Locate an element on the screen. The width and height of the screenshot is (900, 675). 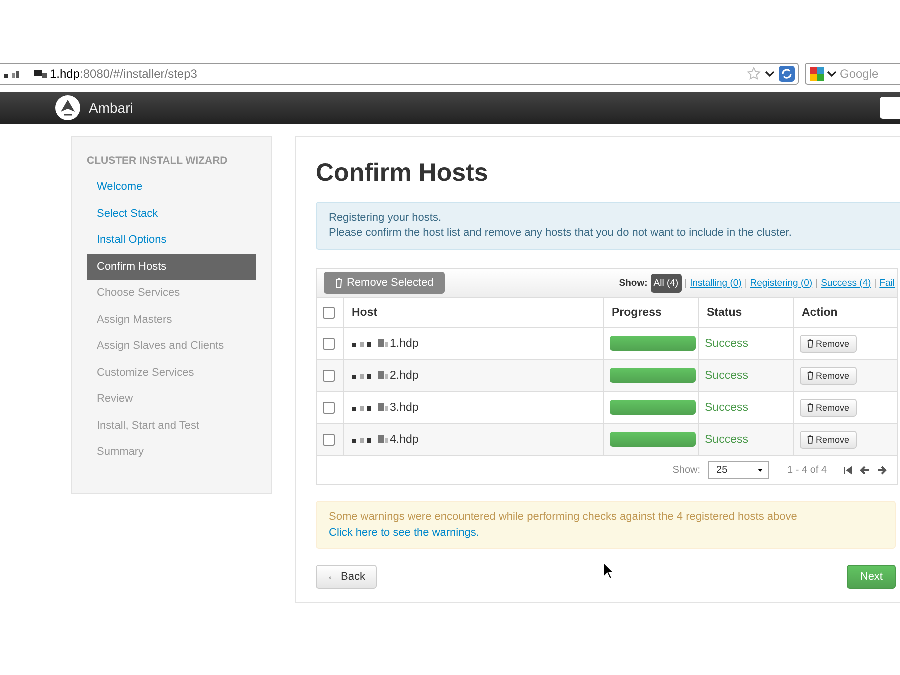
warnings-link: Click here to see the warnings. is located at coordinates (404, 533).